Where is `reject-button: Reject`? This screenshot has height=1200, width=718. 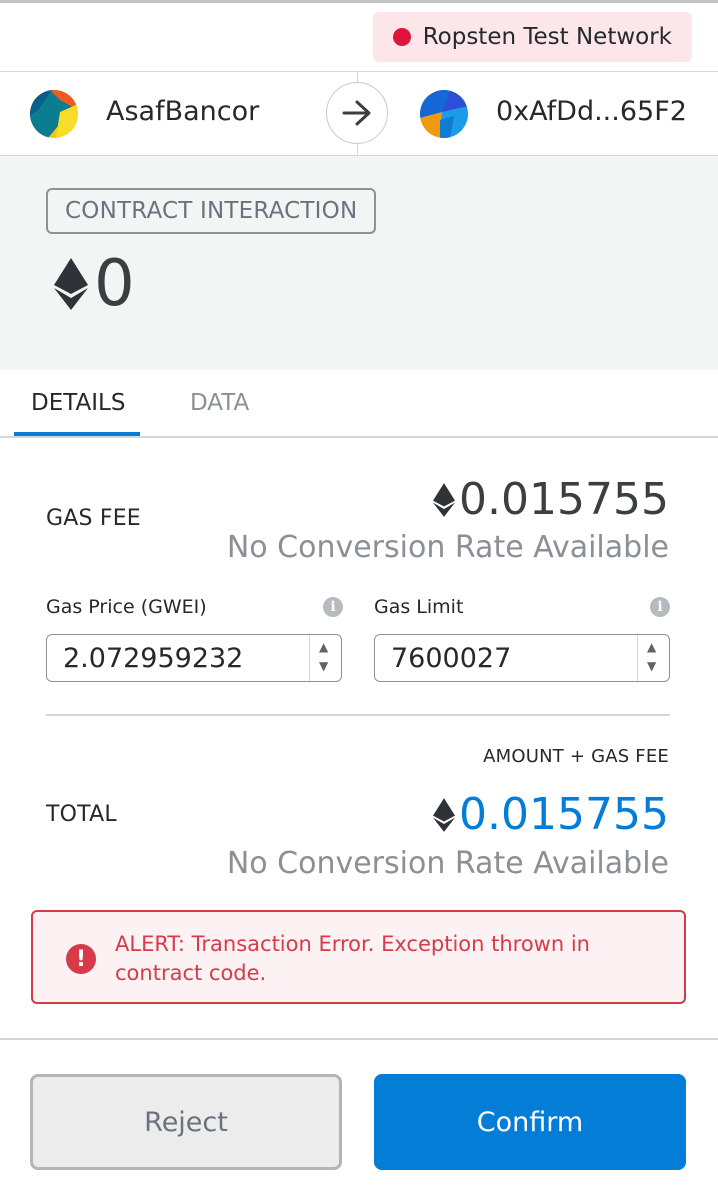
reject-button: Reject is located at coordinates (186, 1122).